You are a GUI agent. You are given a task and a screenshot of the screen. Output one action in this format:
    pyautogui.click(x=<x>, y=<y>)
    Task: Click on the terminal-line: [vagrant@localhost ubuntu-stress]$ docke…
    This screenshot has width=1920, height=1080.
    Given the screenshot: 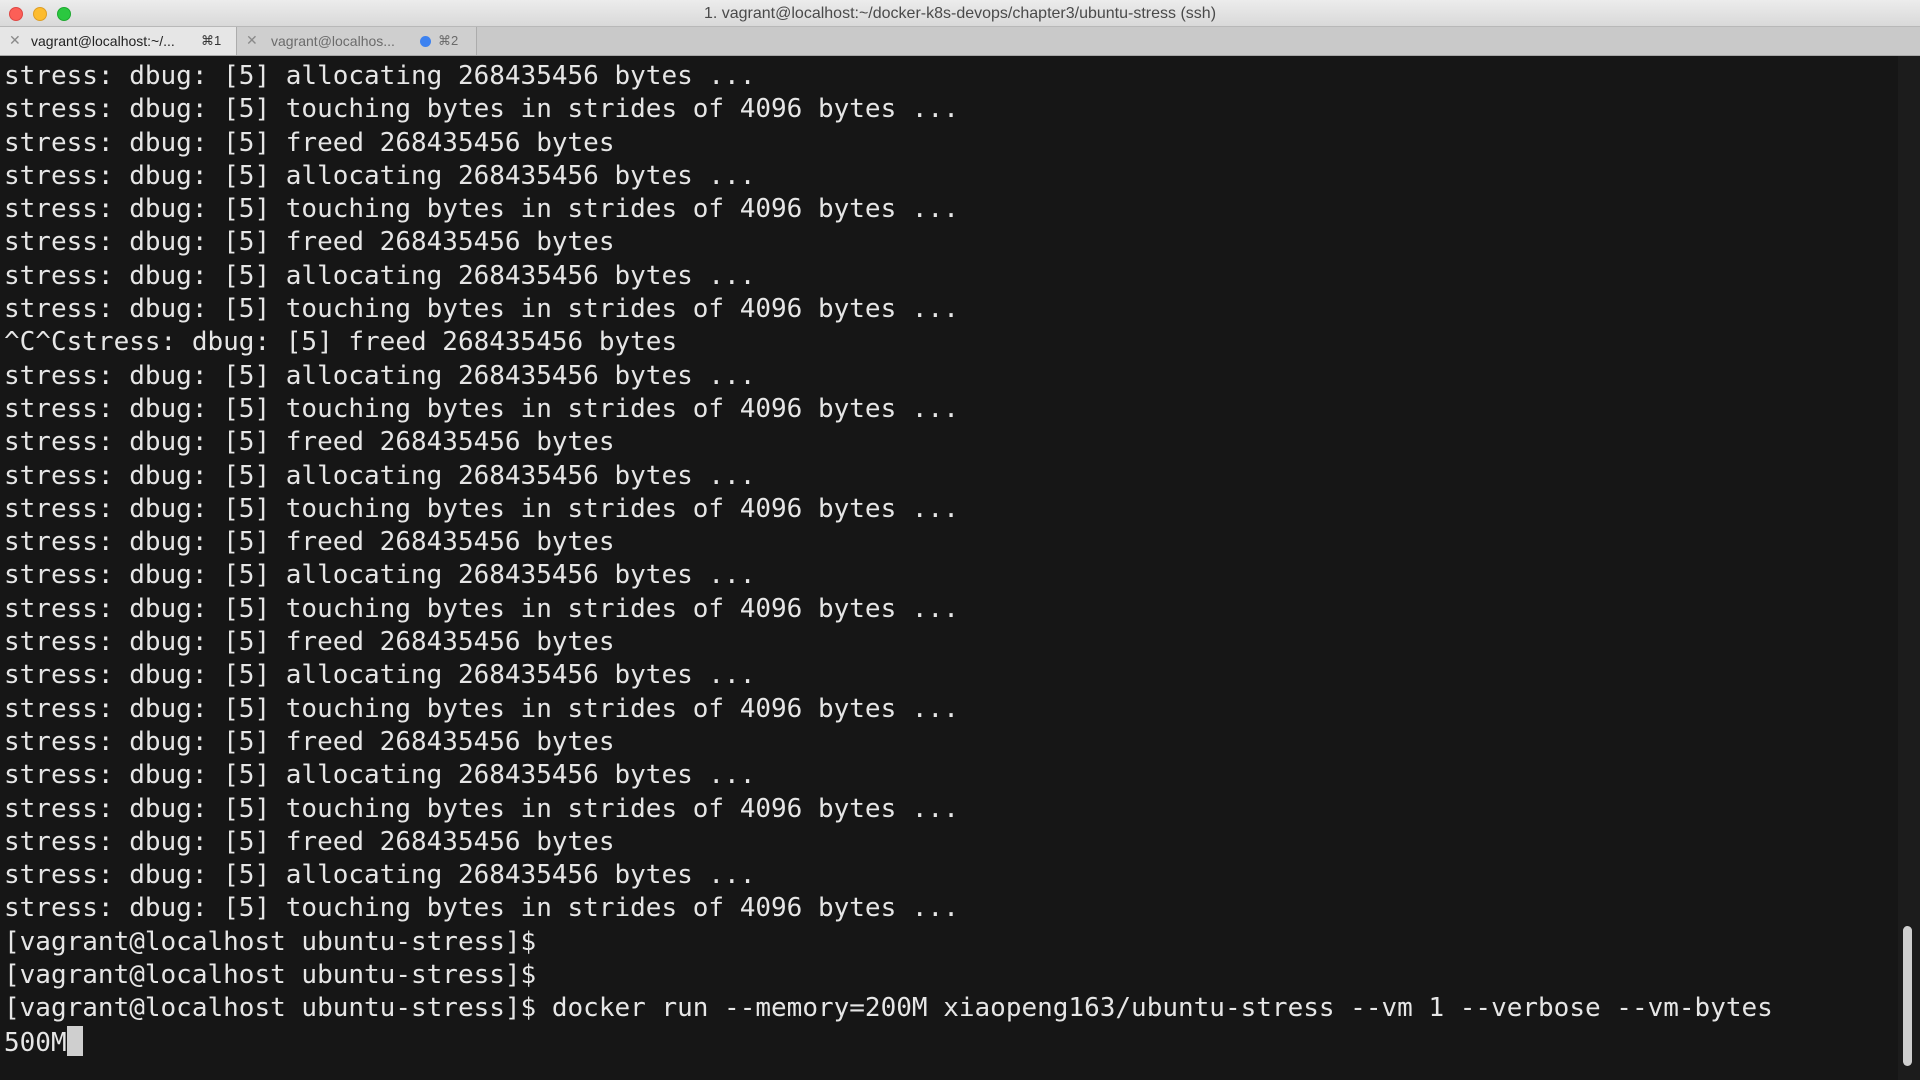 What is the action you would take?
    pyautogui.click(x=888, y=1008)
    